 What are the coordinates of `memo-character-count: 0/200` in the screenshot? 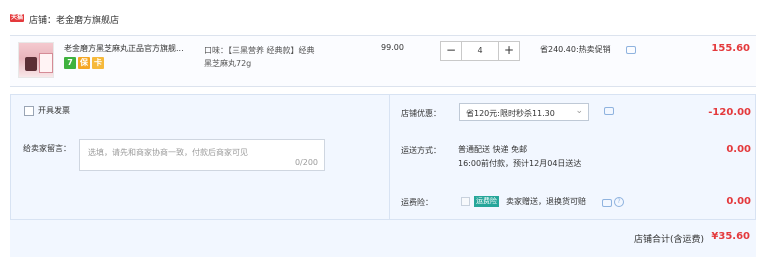 It's located at (306, 162).